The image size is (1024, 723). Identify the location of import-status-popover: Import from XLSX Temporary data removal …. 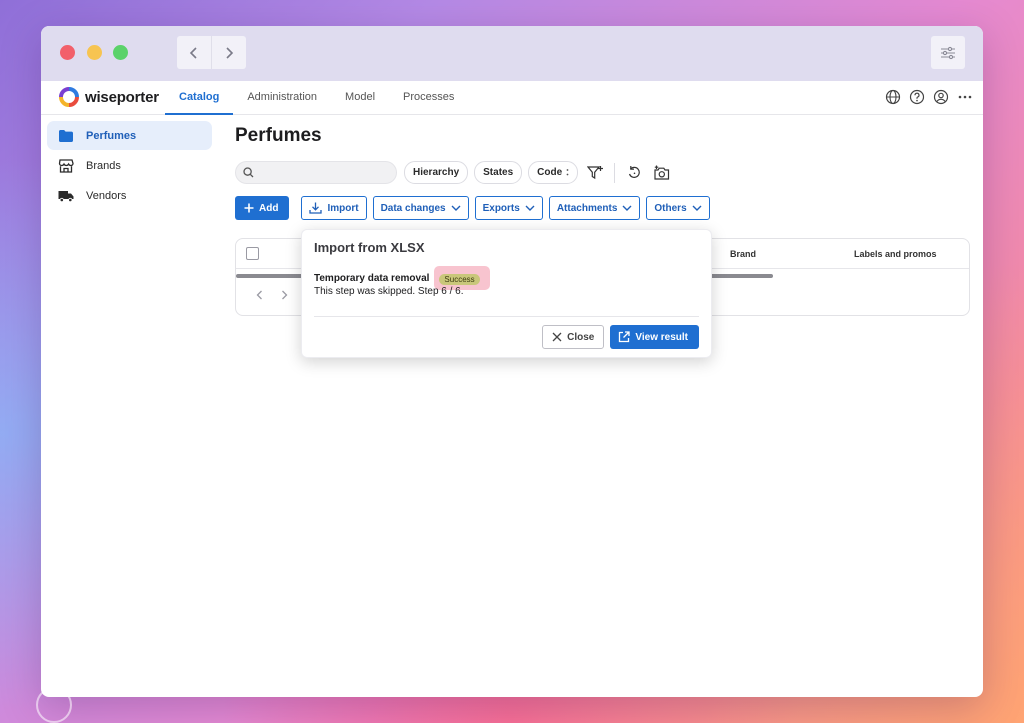
(506, 293).